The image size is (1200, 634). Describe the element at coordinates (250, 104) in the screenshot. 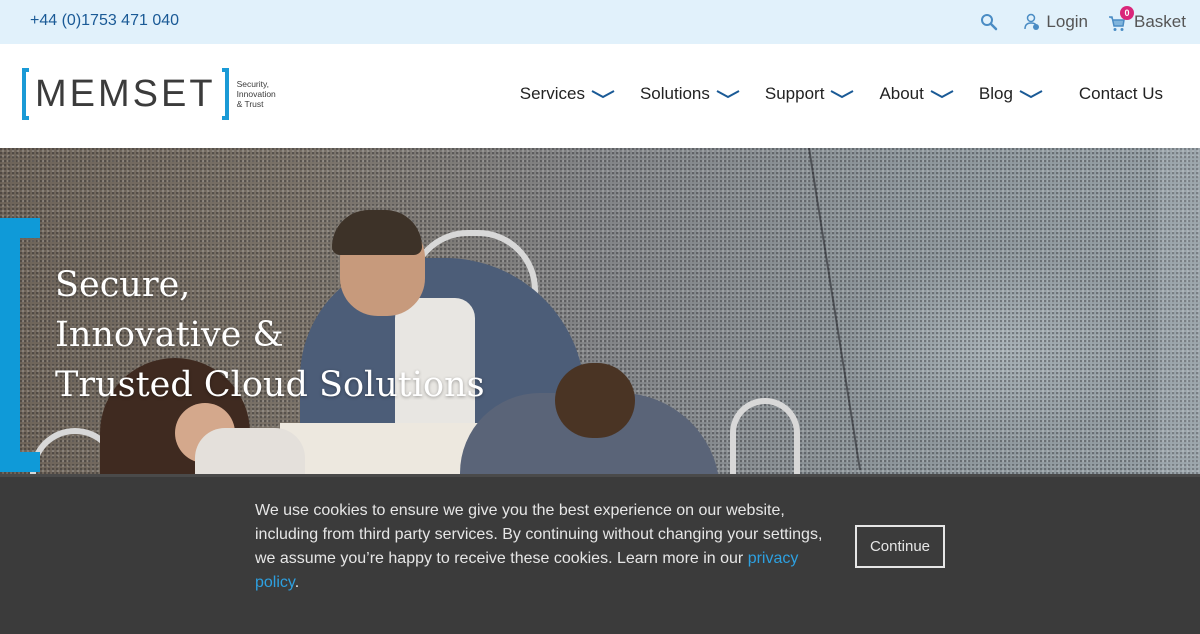

I see `tagline-line: & Trust` at that location.